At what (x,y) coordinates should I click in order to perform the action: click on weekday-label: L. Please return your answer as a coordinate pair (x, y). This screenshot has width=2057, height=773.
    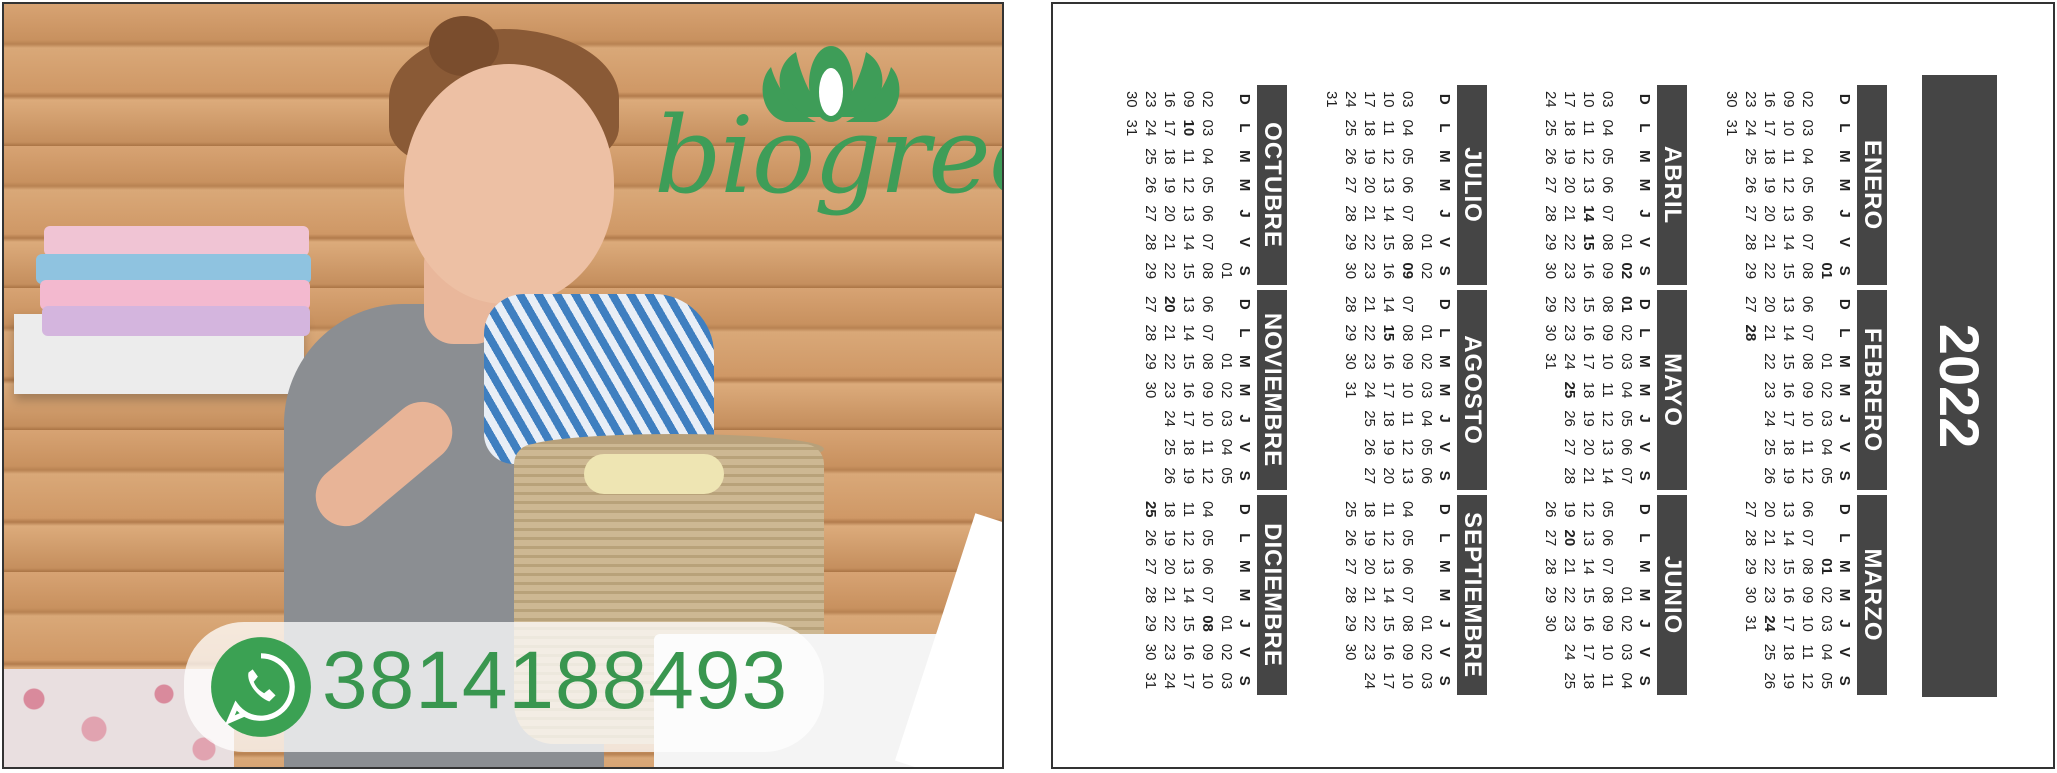
    Looking at the image, I should click on (1444, 333).